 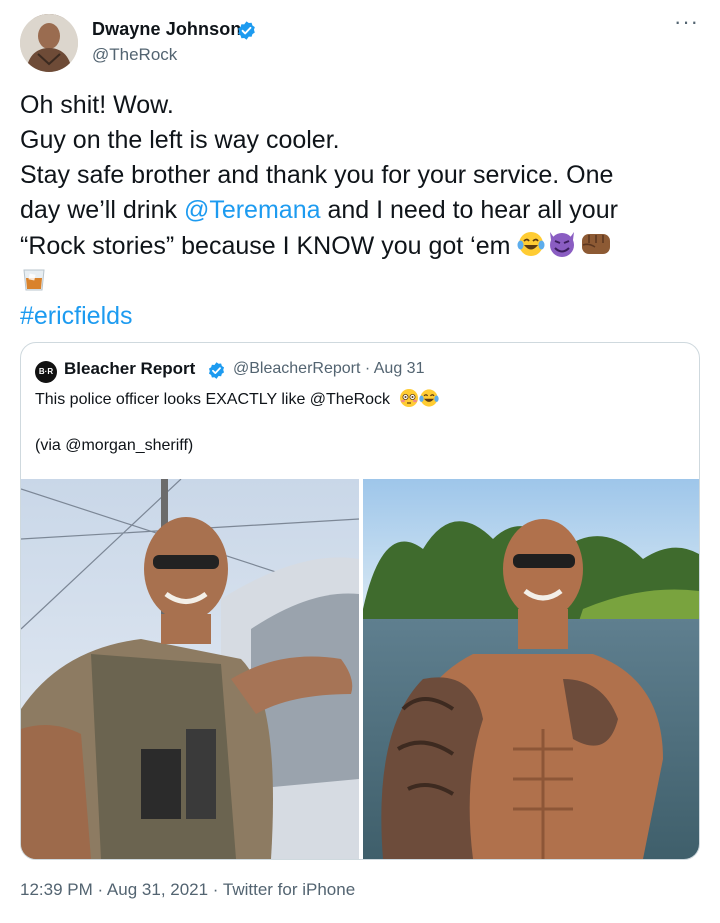 I want to click on smiling-imp-emoji-icon, so click(x=562, y=244).